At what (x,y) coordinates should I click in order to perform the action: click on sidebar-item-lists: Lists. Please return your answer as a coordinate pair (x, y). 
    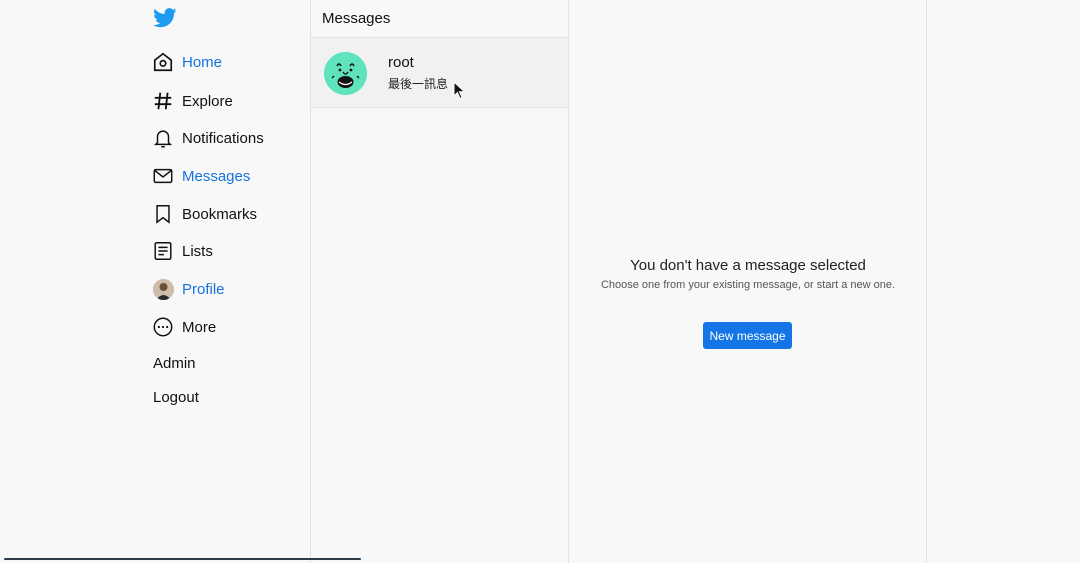
    Looking at the image, I should click on (182, 251).